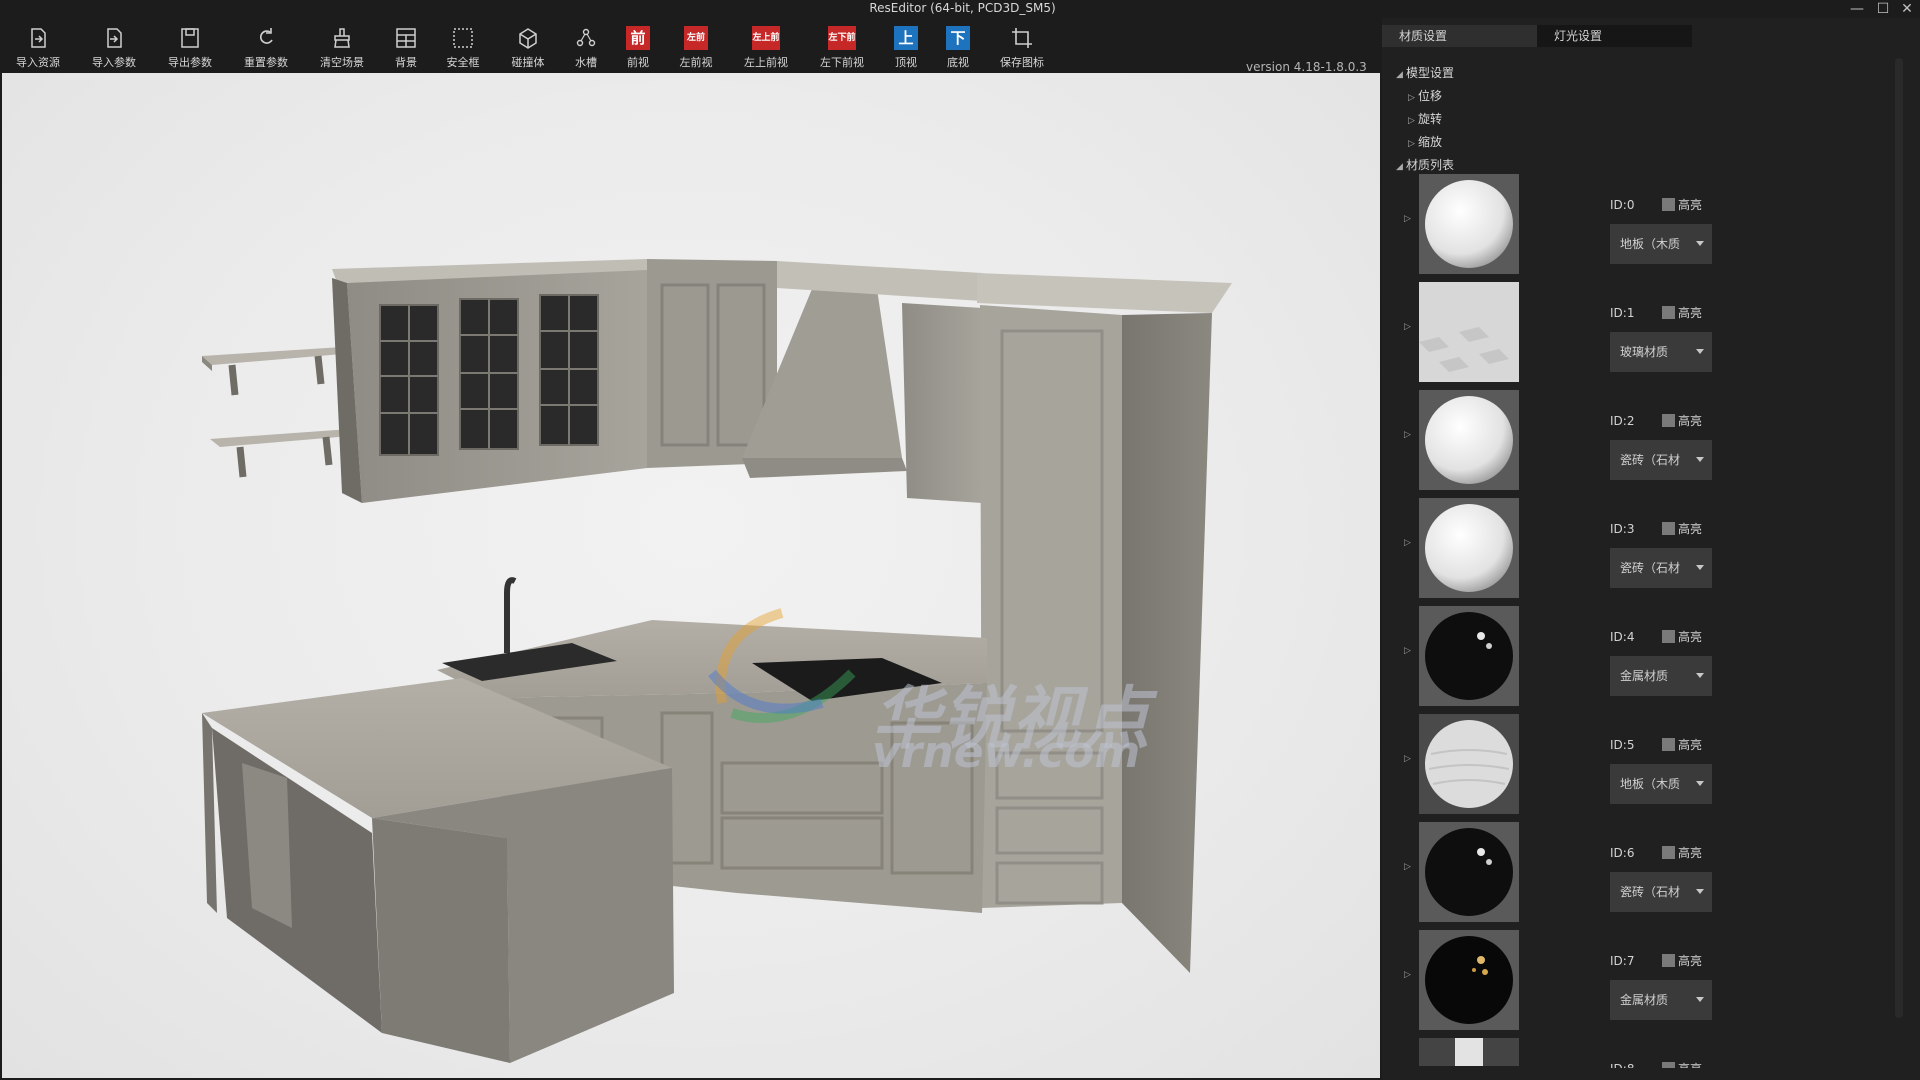 The height and width of the screenshot is (1080, 1920). Describe the element at coordinates (1650, 784) in the screenshot. I see `material-type-value: 地板（木质` at that location.